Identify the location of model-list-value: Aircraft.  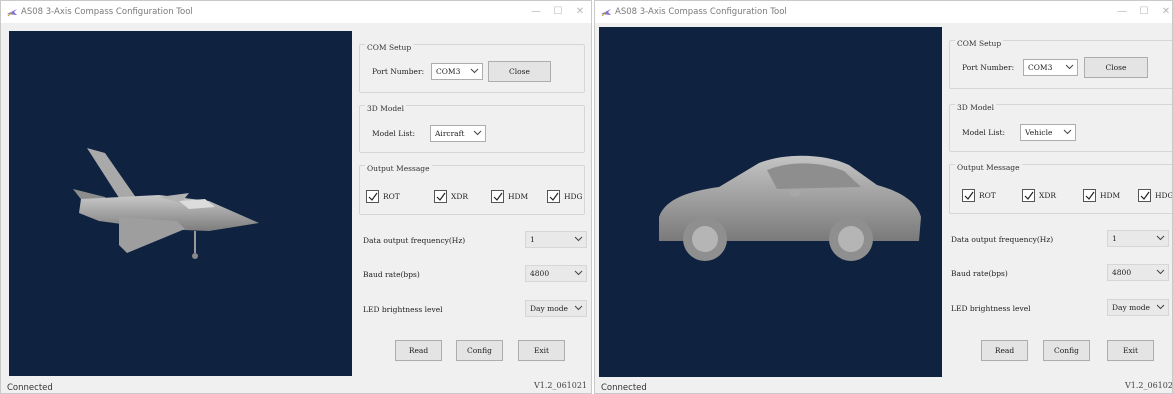
(450, 133).